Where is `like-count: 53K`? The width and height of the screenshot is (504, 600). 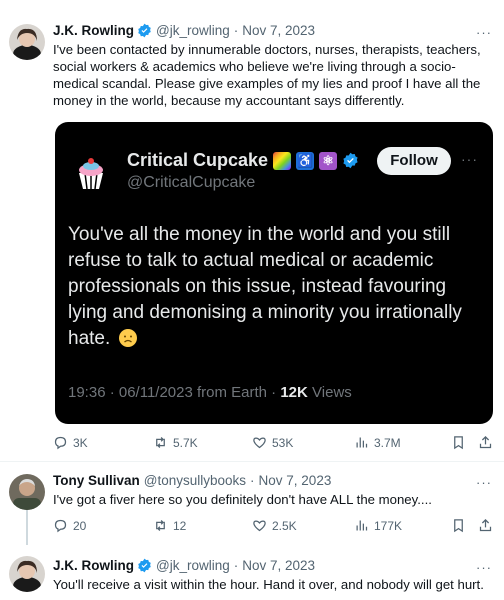
like-count: 53K is located at coordinates (283, 442).